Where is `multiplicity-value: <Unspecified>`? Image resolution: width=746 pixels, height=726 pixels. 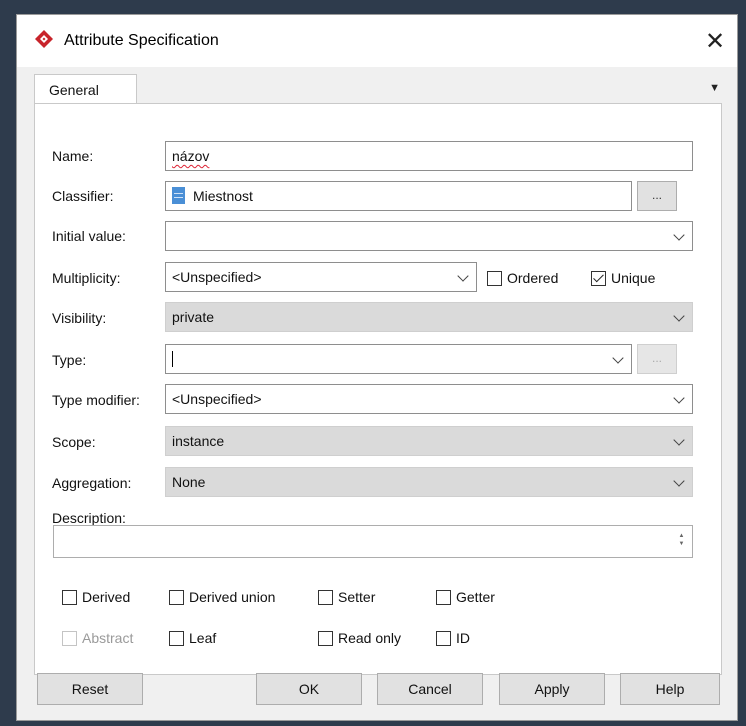
multiplicity-value: <Unspecified> is located at coordinates (217, 277).